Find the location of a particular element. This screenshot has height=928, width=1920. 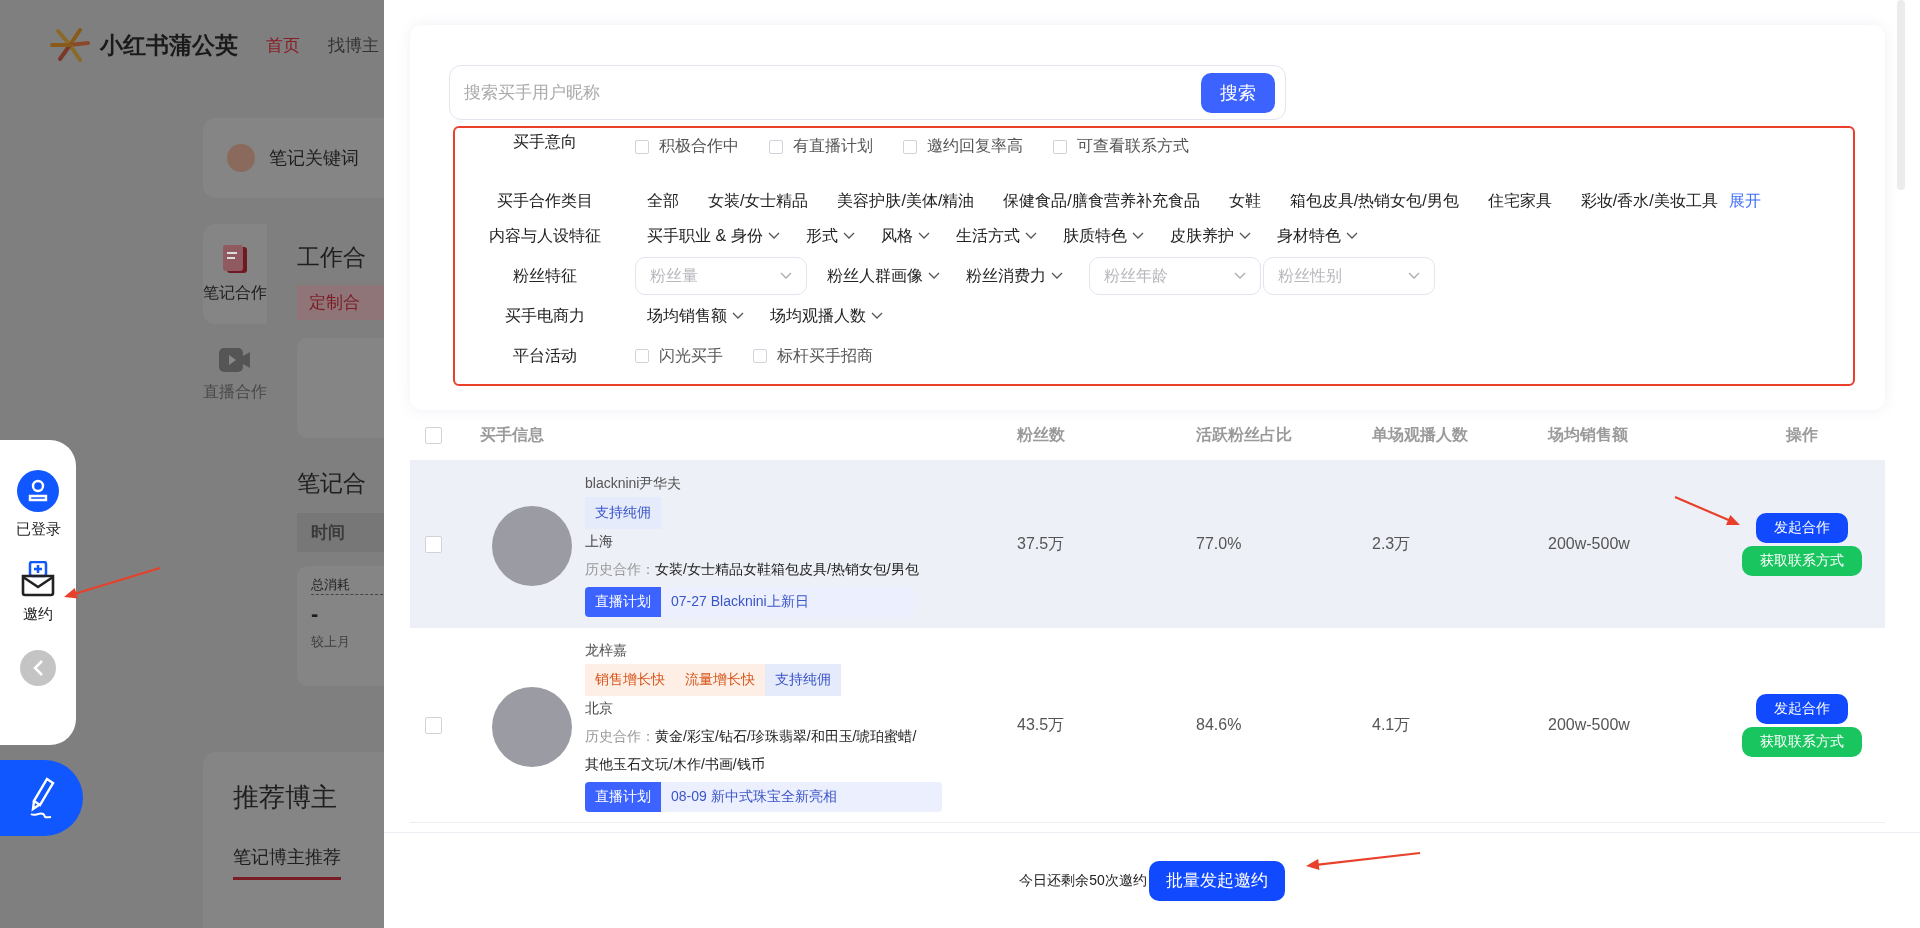

column-header: 单场观播人数 is located at coordinates (1420, 434).